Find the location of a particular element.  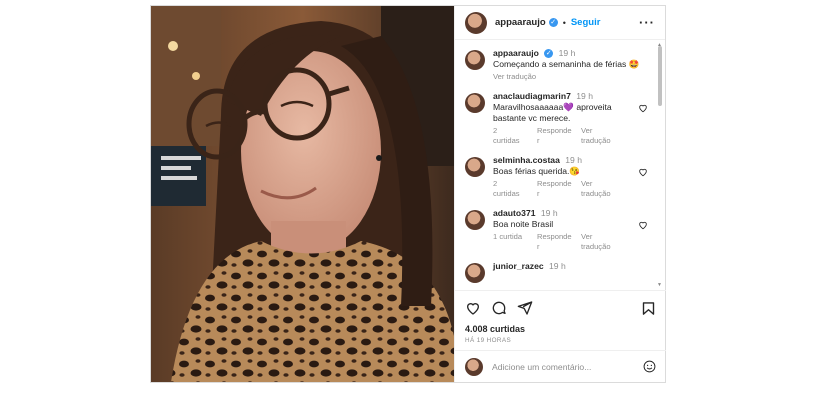

author-avatar is located at coordinates (476, 22).